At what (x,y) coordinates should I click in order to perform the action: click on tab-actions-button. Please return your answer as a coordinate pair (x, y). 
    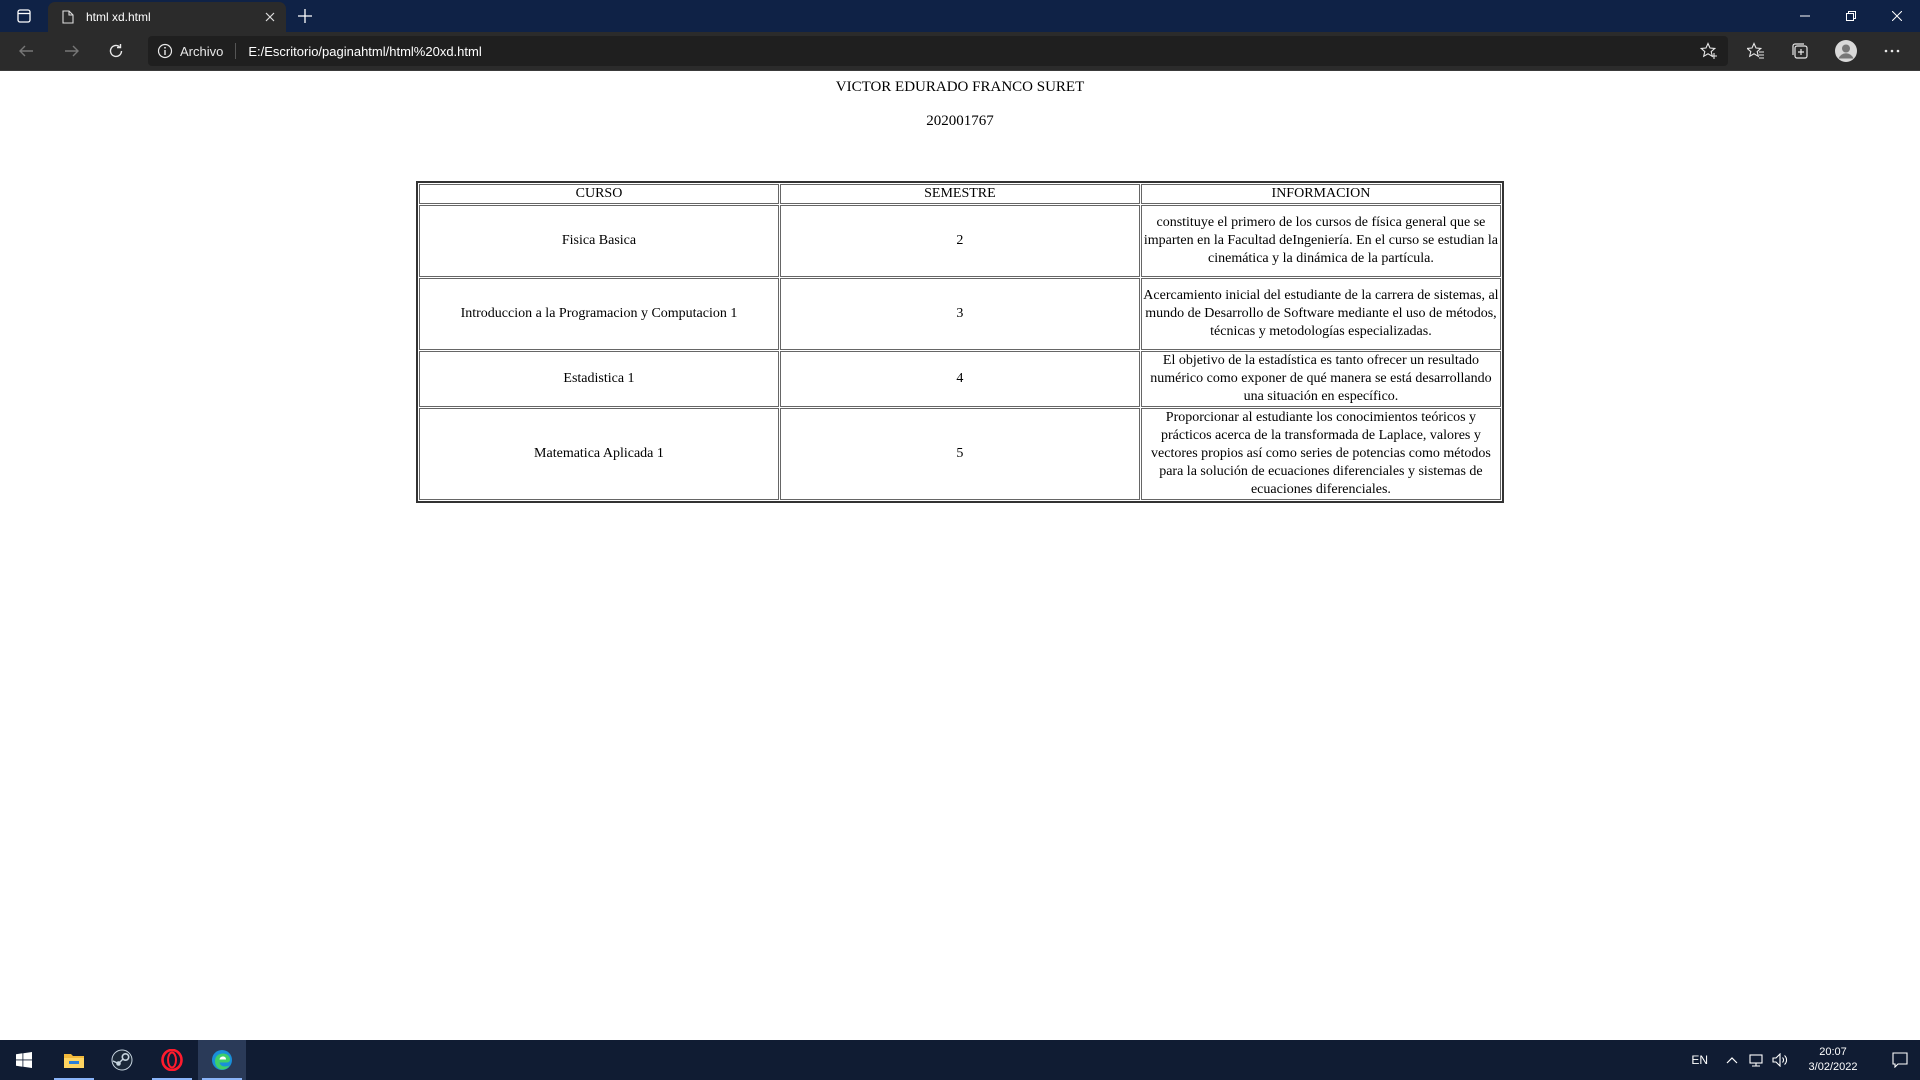
    Looking at the image, I should click on (24, 16).